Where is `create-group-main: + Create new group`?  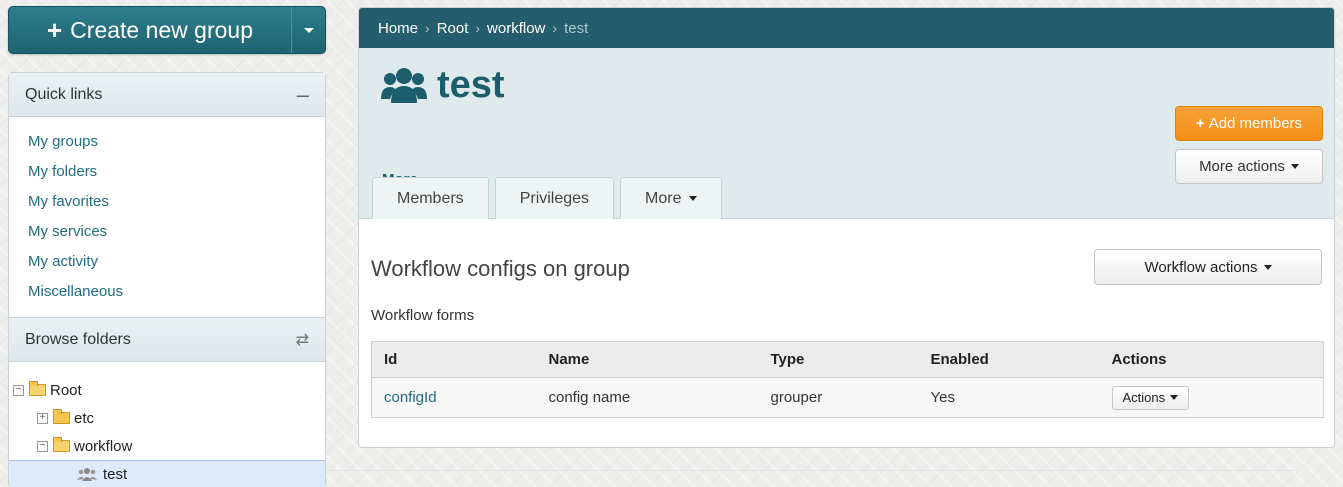 create-group-main: + Create new group is located at coordinates (150, 30).